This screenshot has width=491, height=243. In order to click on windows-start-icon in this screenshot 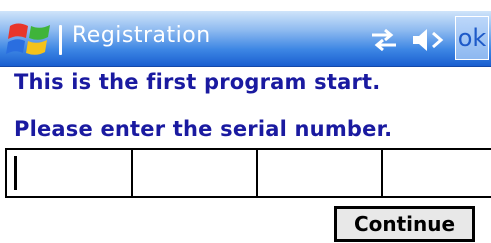, I will do `click(30, 39)`.